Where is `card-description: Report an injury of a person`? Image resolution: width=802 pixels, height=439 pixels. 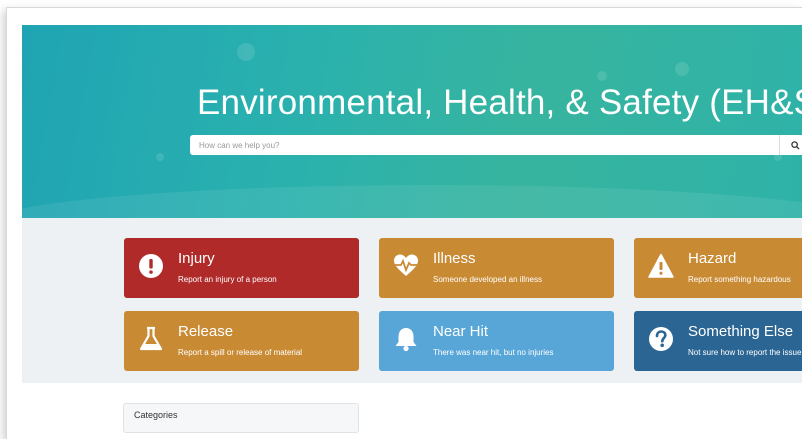 card-description: Report an injury of a person is located at coordinates (227, 279).